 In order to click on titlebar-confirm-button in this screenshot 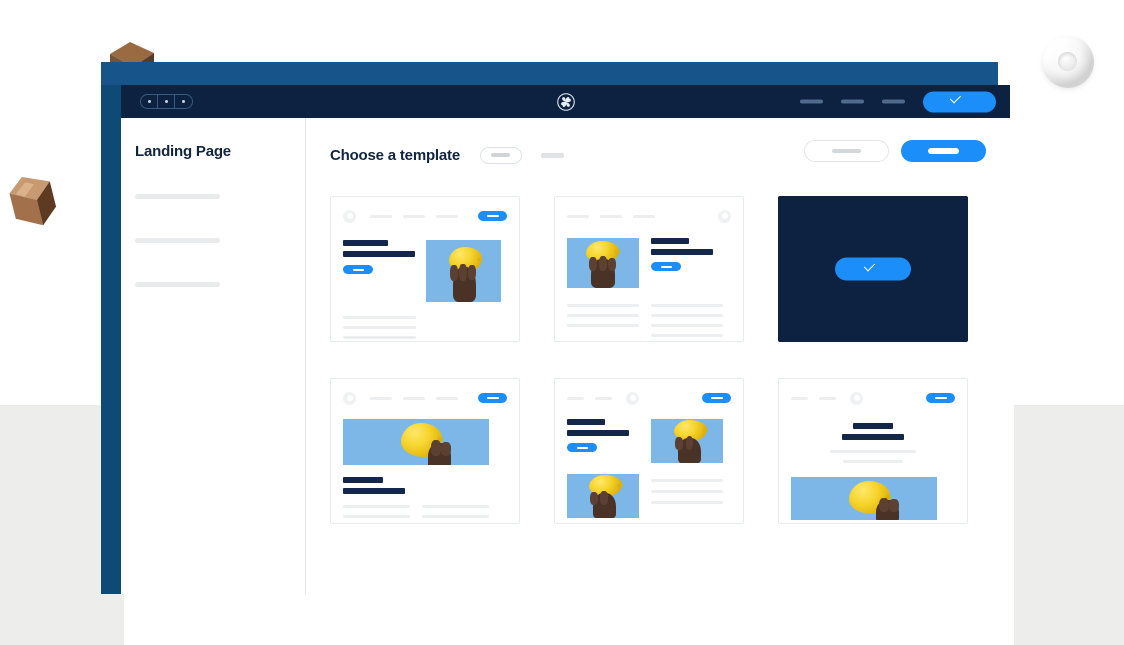, I will do `click(959, 101)`.